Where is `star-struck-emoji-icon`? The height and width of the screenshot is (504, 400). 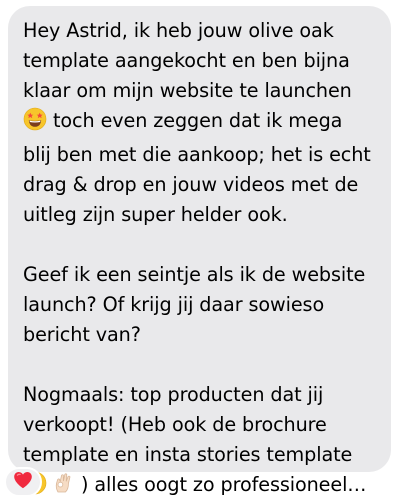 star-struck-emoji-icon is located at coordinates (35, 123).